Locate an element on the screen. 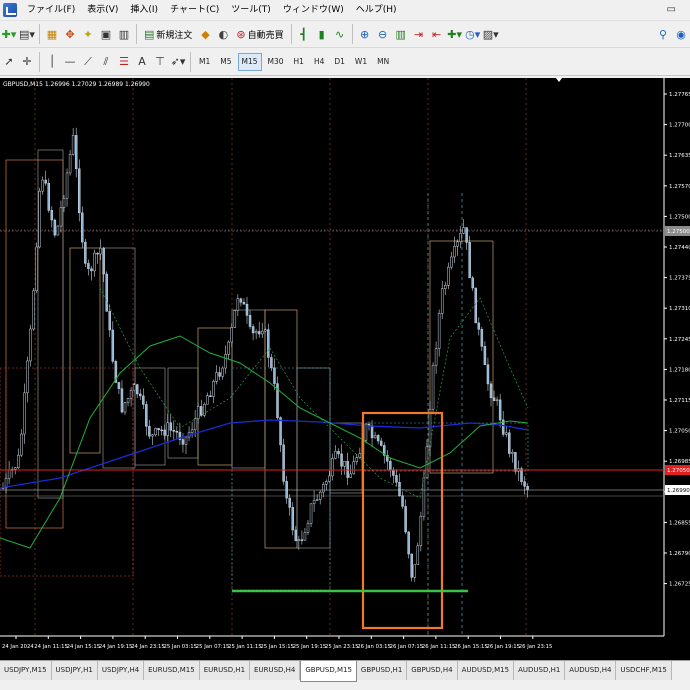 Image resolution: width=690 pixels, height=690 pixels. zoom-out-icon: ⊖ is located at coordinates (383, 34).